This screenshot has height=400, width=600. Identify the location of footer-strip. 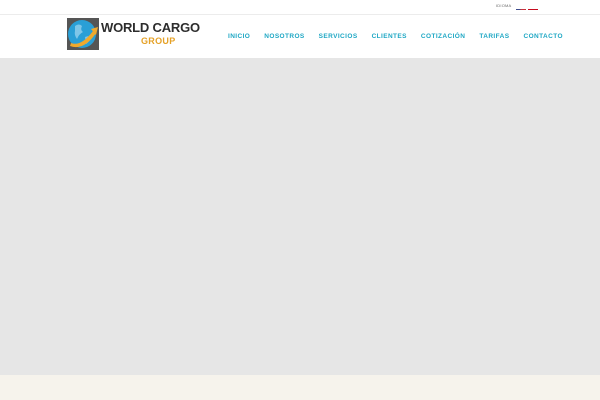
(300, 387).